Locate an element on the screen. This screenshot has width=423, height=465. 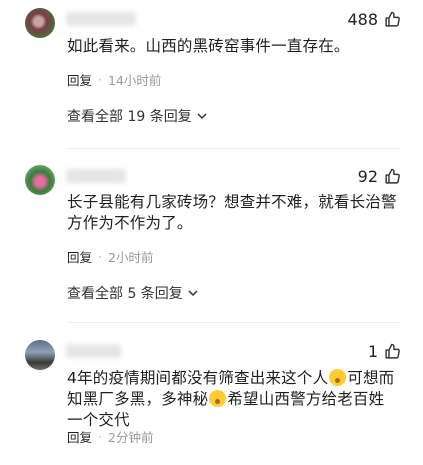
comment-meta: 回复 · 2分钟前 is located at coordinates (110, 436).